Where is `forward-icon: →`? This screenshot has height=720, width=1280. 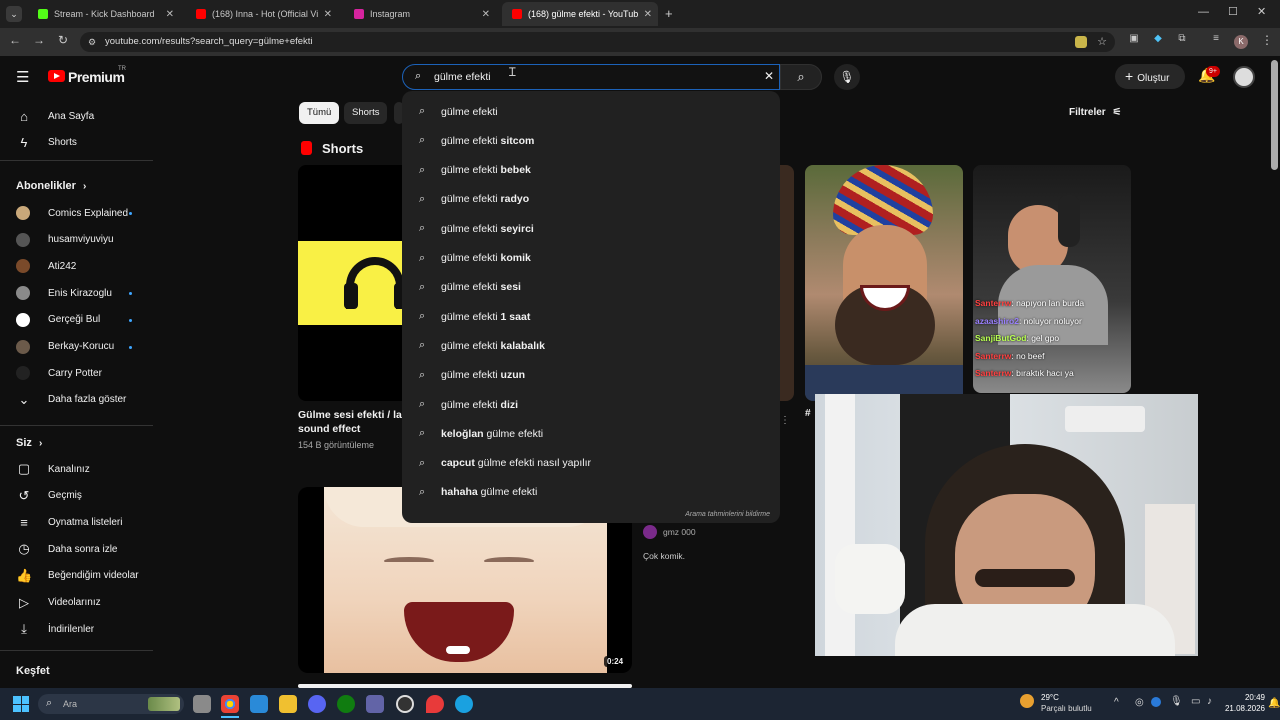
forward-icon: → is located at coordinates (39, 40).